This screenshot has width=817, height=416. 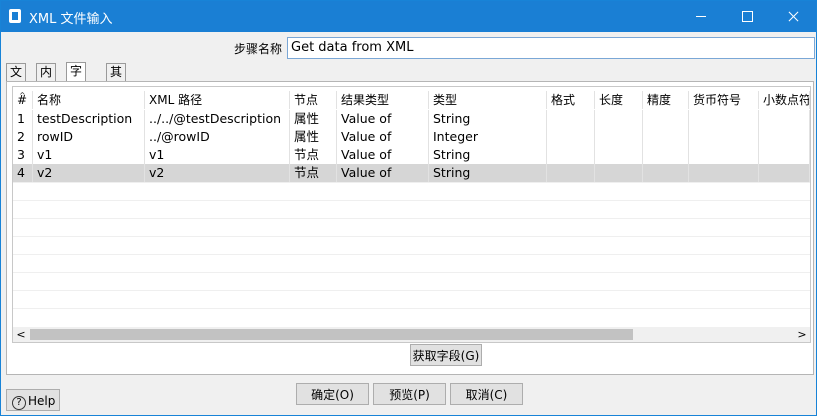 I want to click on row-index: 4, so click(x=23, y=173).